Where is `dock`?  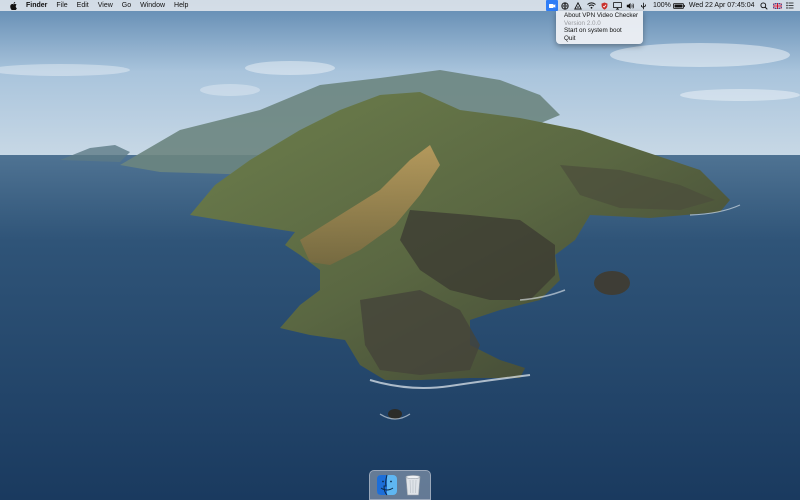 dock is located at coordinates (400, 485).